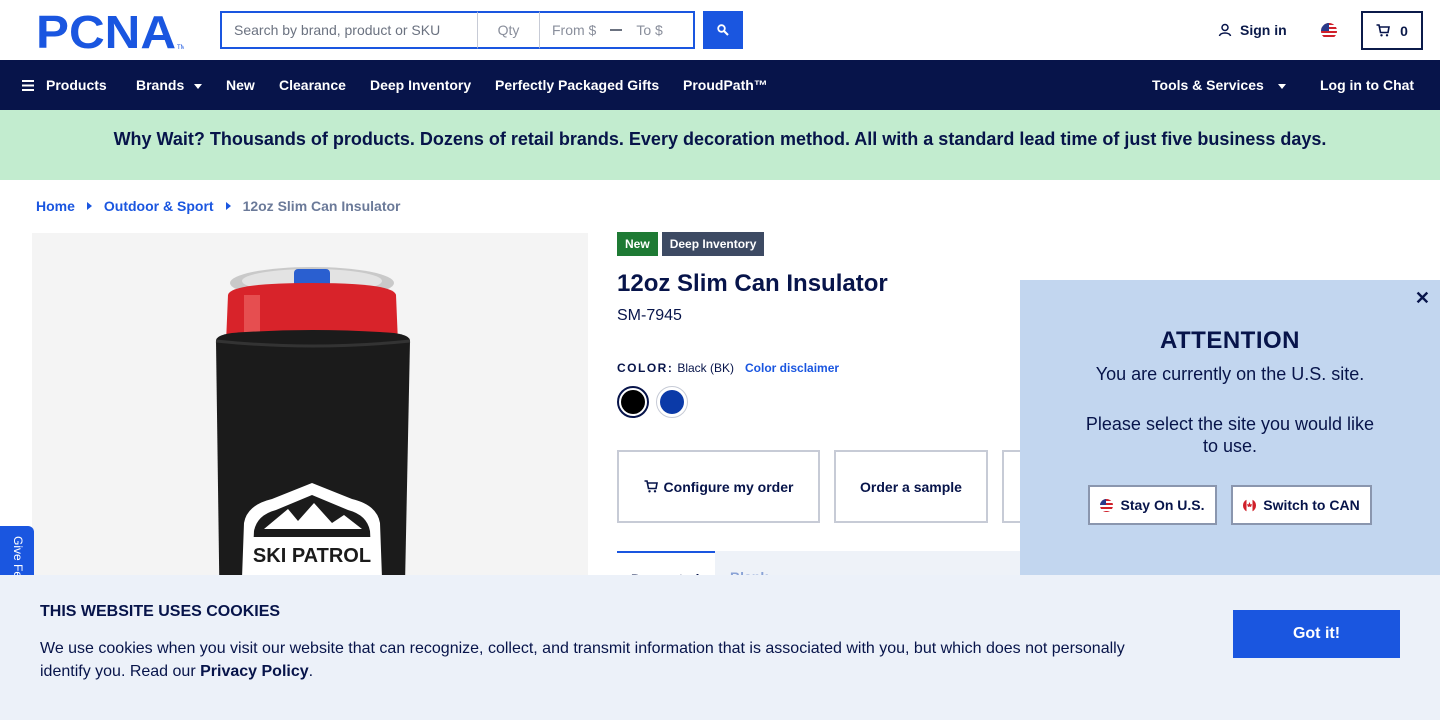 Image resolution: width=1440 pixels, height=720 pixels. Describe the element at coordinates (1316, 634) in the screenshot. I see `cookie-accept-button: Got it!` at that location.